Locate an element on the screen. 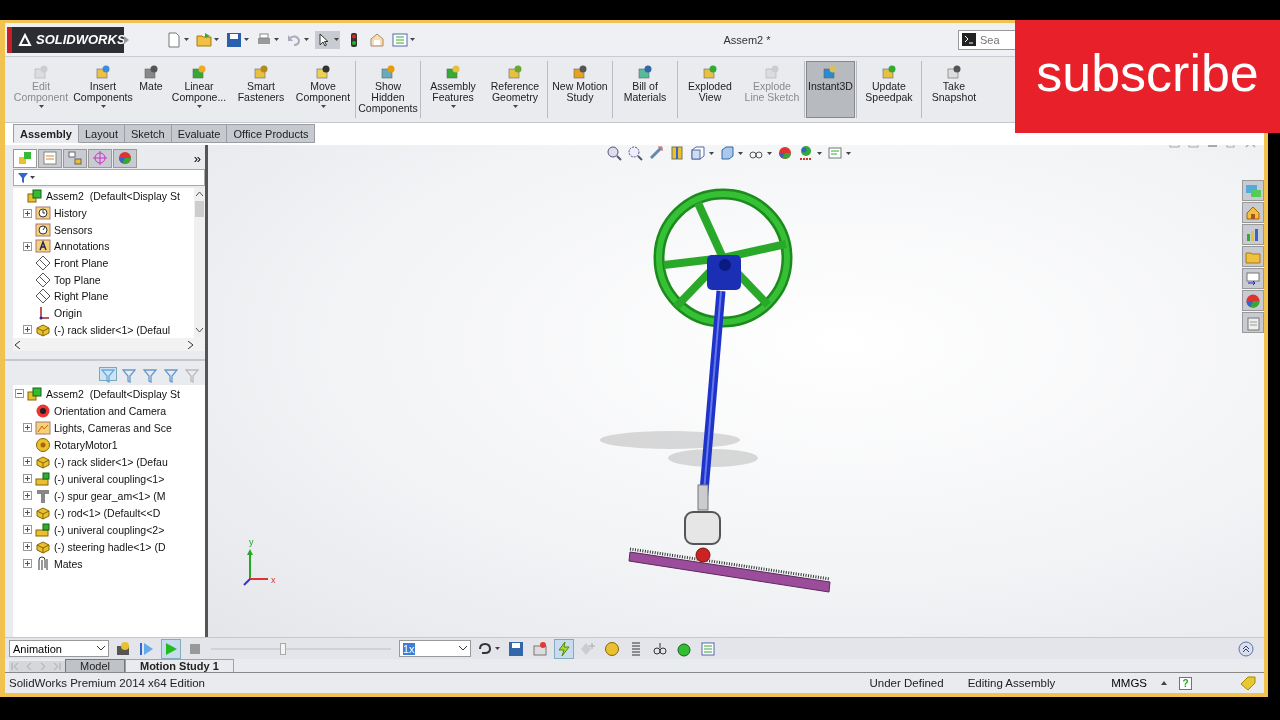 The width and height of the screenshot is (1280, 720). tree-item: RotaryMotor1 is located at coordinates (109, 444).